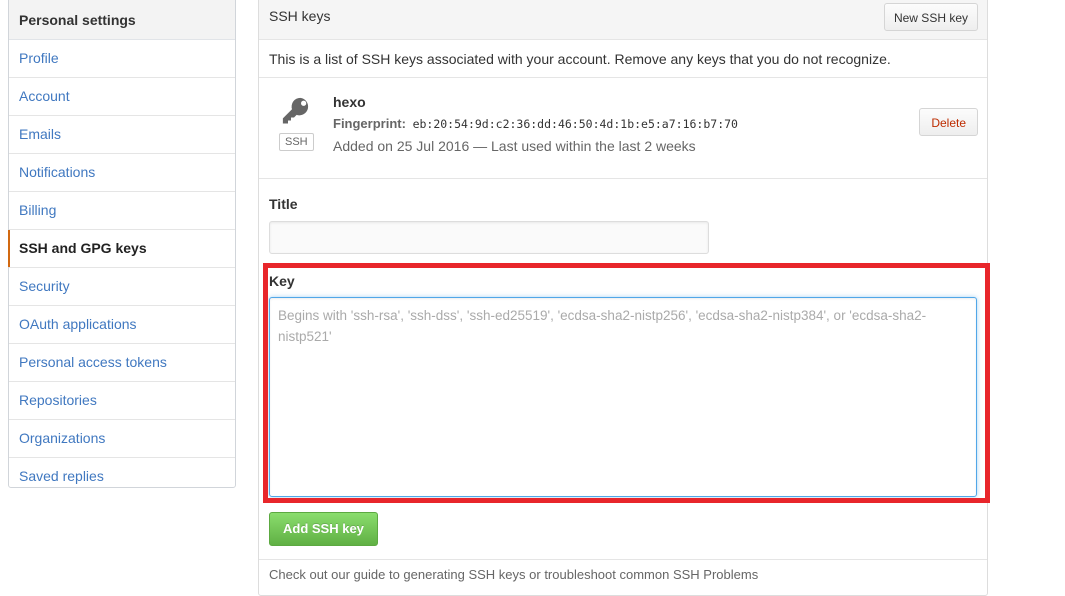 The width and height of the screenshot is (1065, 596). I want to click on key-icon, so click(296, 112).